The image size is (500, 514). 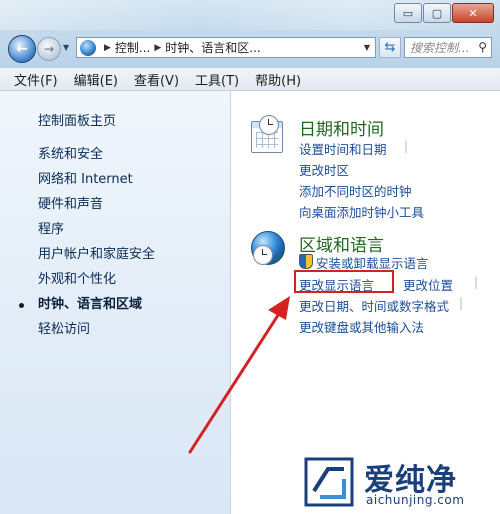 What do you see at coordinates (361, 211) in the screenshot?
I see `link-add-clock-gadget: 向桌面添加时钟小工具` at bounding box center [361, 211].